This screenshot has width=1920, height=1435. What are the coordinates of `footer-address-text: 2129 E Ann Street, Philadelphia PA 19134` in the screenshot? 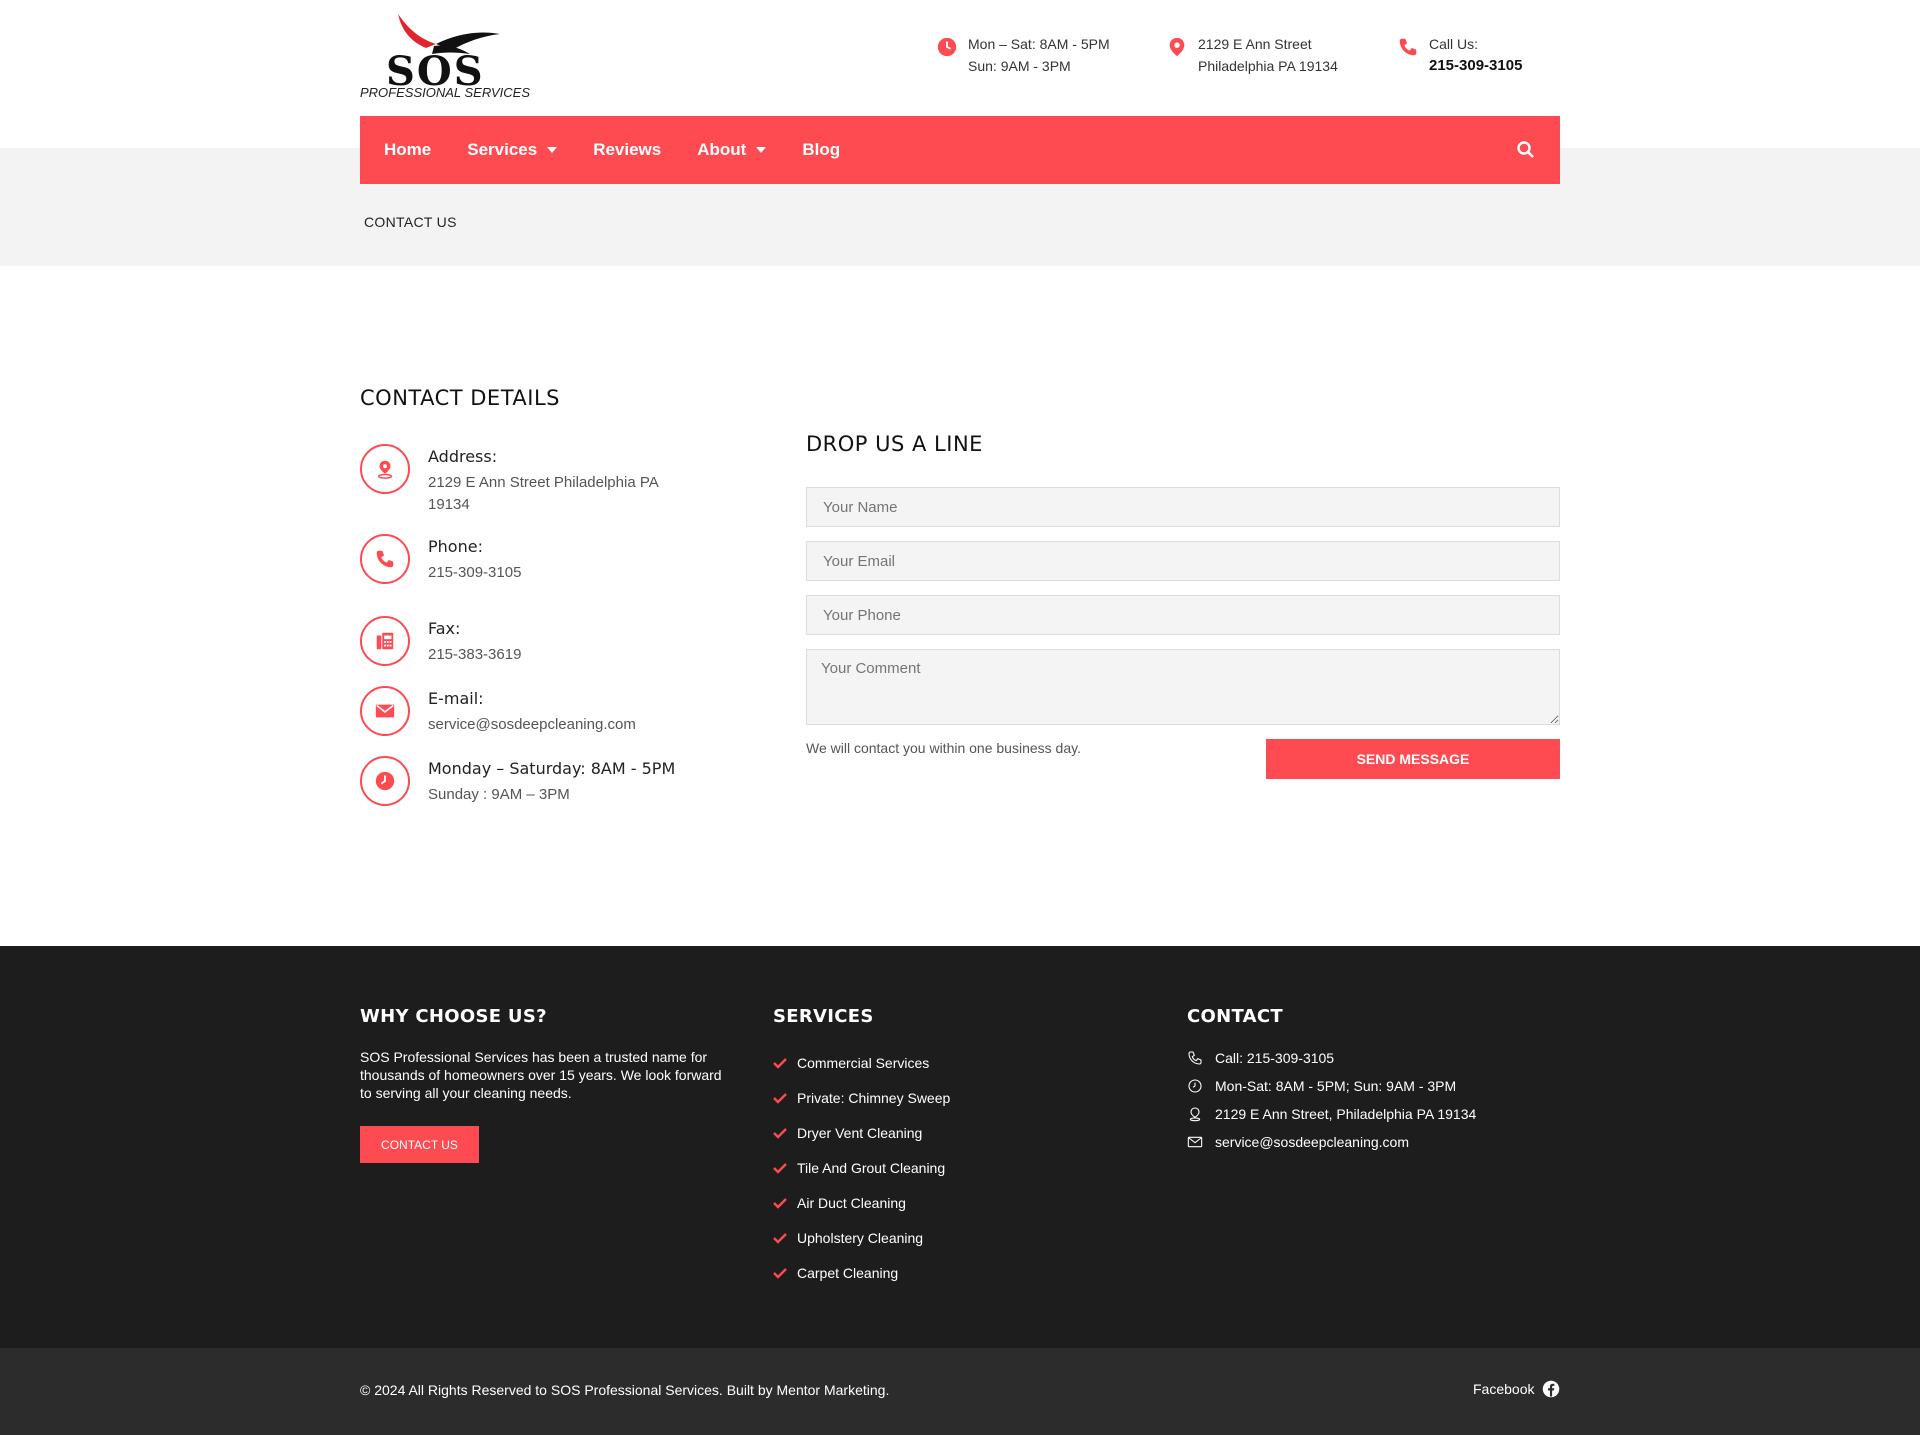 It's located at (1346, 1114).